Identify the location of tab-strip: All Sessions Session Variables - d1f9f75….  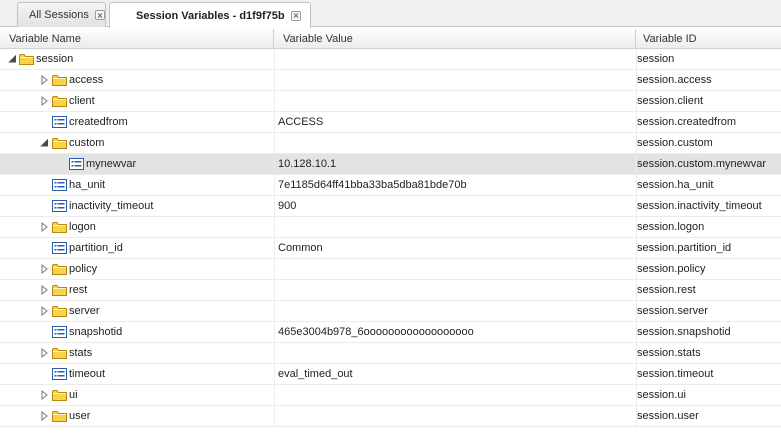
(390, 14).